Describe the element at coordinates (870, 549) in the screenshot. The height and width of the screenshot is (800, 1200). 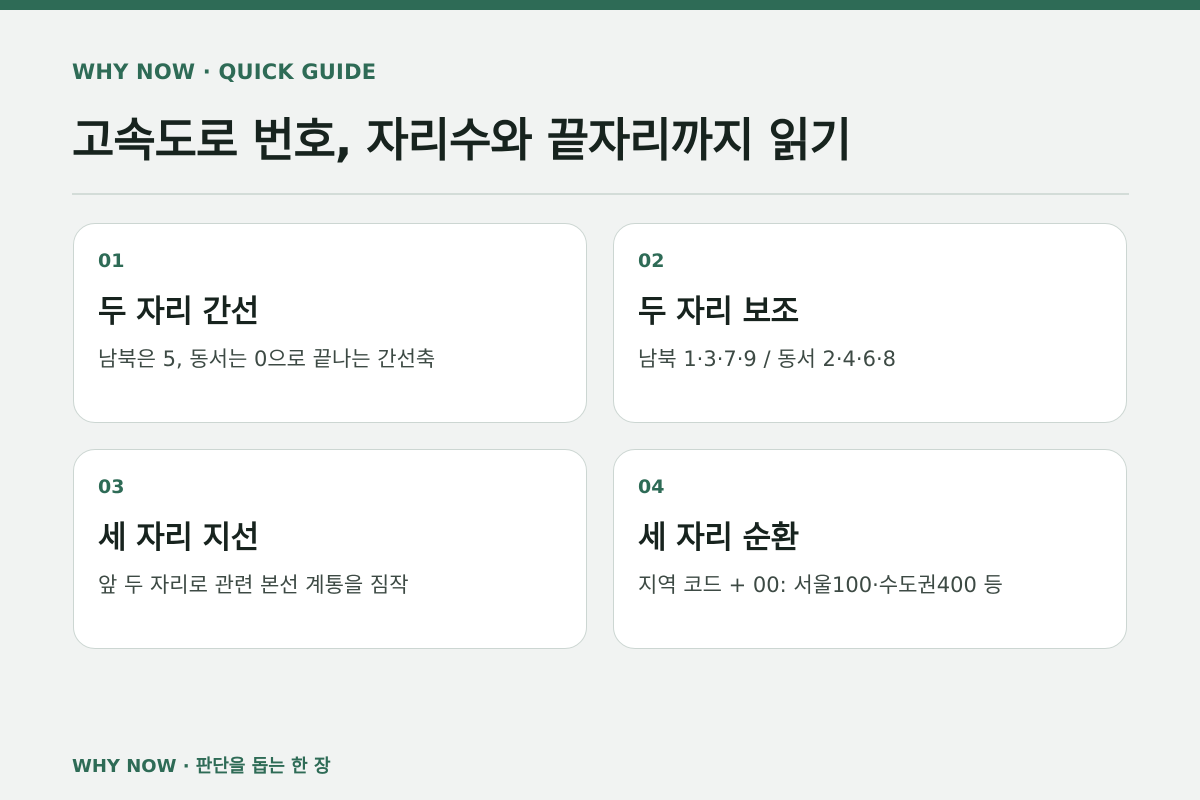
I see `guide-card-three-digit-ring: 04 세 자리 순환 지역 코드 + 00: 서울100·수도권400 등` at that location.